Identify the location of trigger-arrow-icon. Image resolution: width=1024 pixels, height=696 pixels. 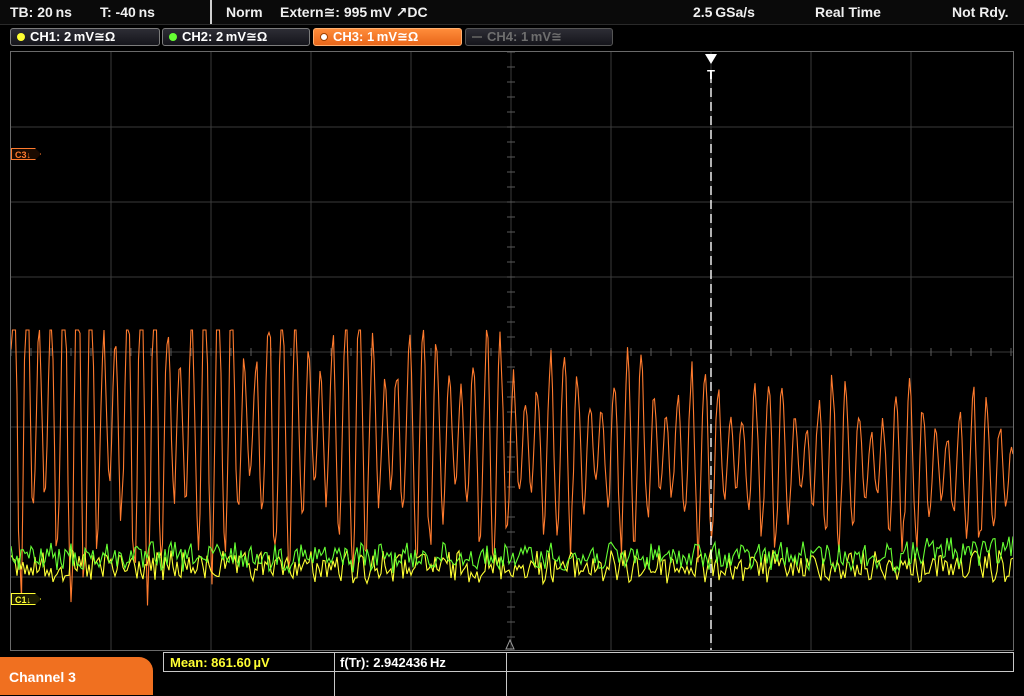
(711, 59).